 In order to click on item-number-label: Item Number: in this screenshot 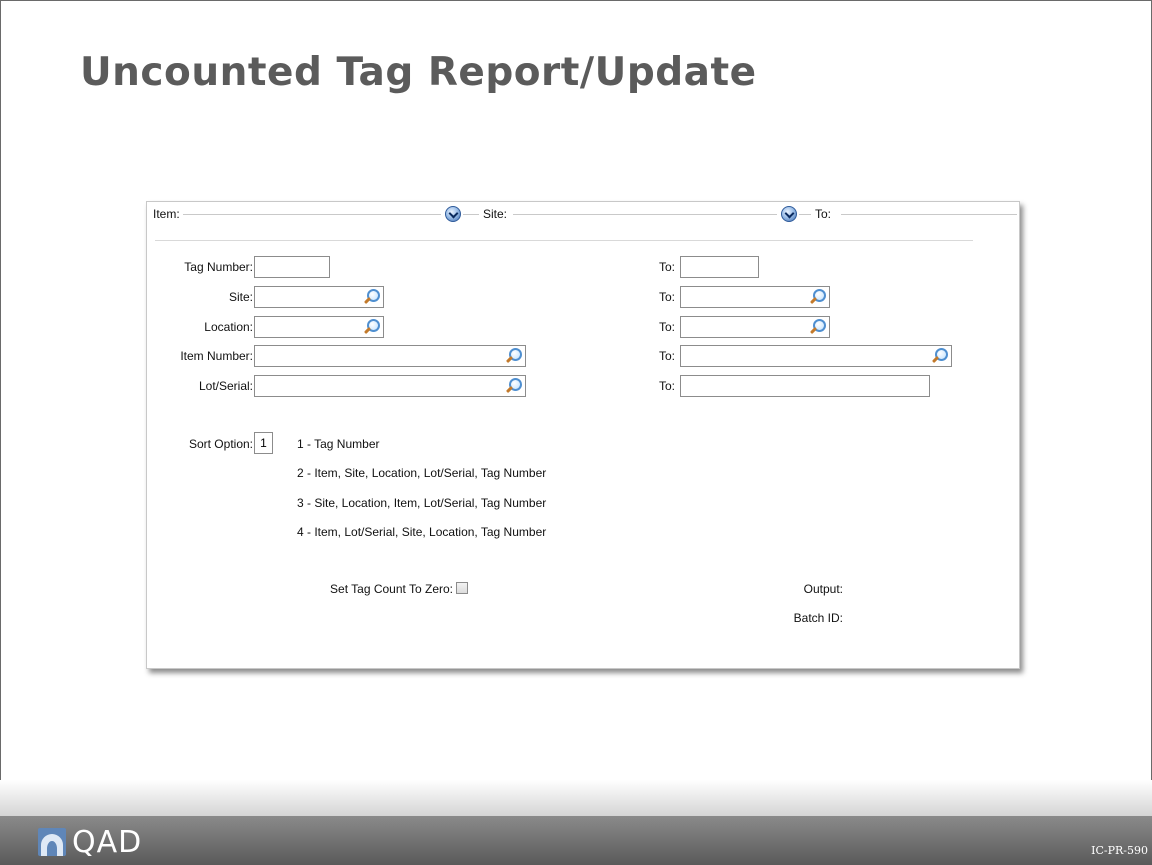, I will do `click(216, 356)`.